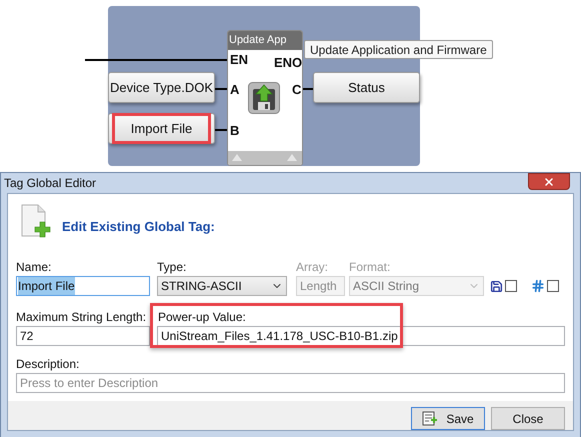  I want to click on power-up-value-field: UniStream_Files_1.41.178_USC-B10-B1.zip, so click(361, 336).